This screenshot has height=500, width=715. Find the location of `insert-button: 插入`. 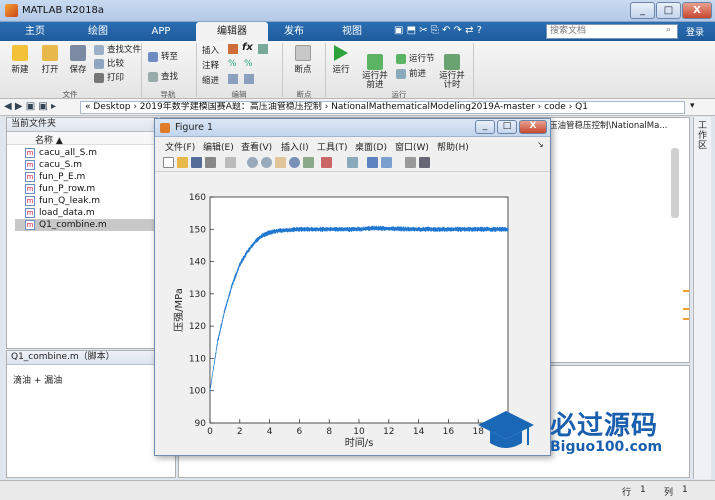

insert-button: 插入 is located at coordinates (210, 50).